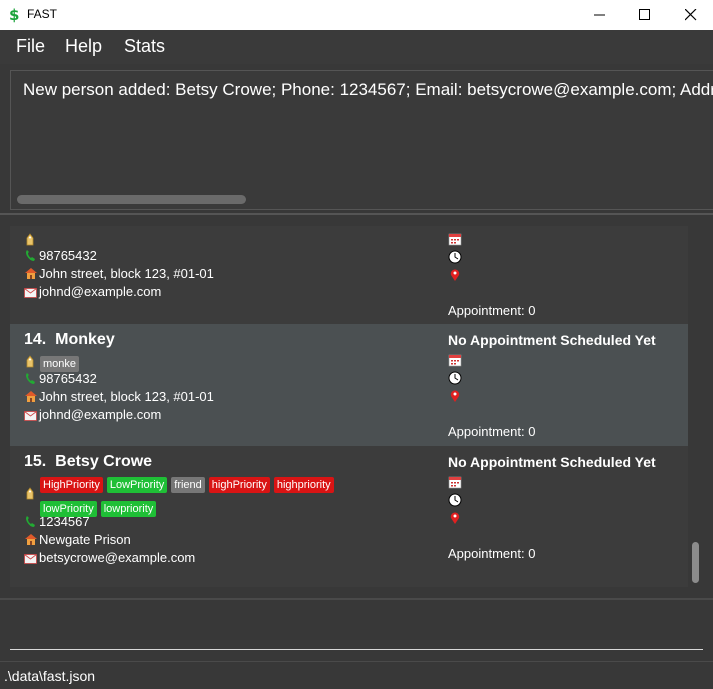 The height and width of the screenshot is (689, 713). What do you see at coordinates (71, 485) in the screenshot?
I see `tag-badge: HighPriority` at bounding box center [71, 485].